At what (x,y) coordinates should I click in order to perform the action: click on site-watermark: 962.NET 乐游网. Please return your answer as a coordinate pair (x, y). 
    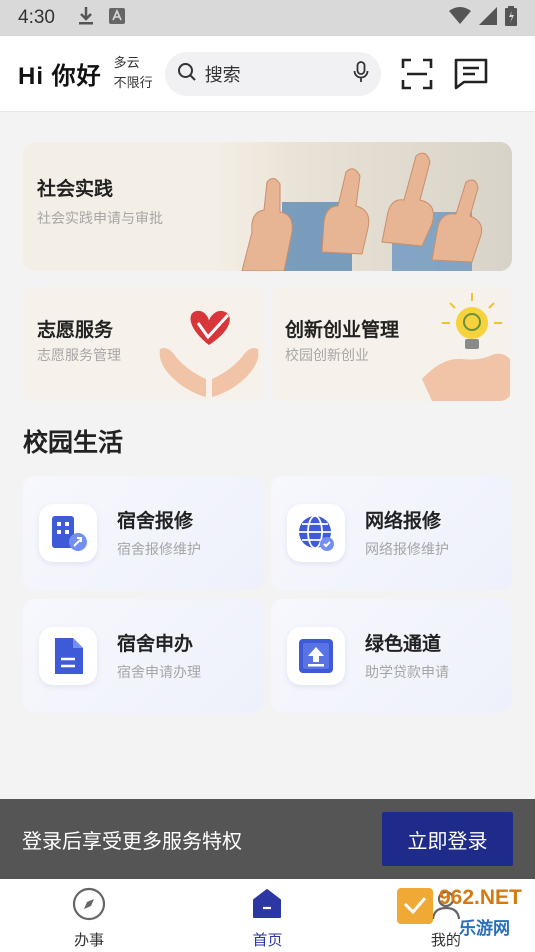
    Looking at the image, I should click on (465, 913).